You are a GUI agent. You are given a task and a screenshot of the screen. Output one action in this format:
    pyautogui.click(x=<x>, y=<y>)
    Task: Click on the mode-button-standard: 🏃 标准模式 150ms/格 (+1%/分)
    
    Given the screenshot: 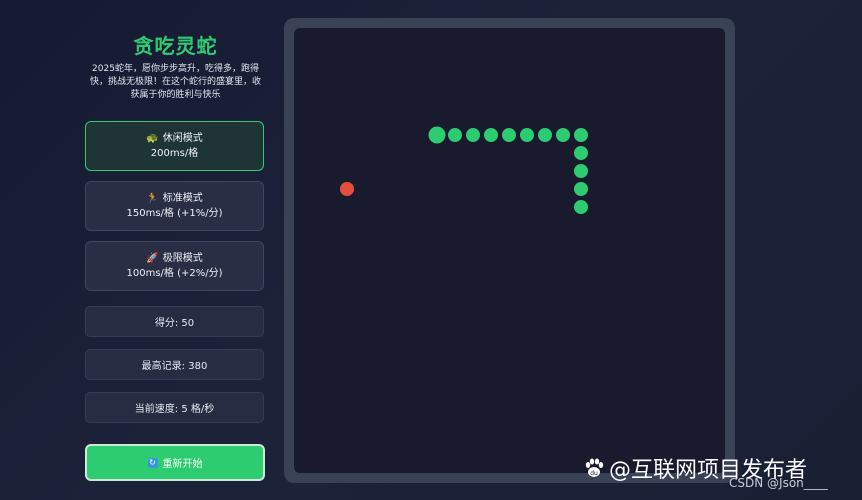 What is the action you would take?
    pyautogui.click(x=174, y=206)
    